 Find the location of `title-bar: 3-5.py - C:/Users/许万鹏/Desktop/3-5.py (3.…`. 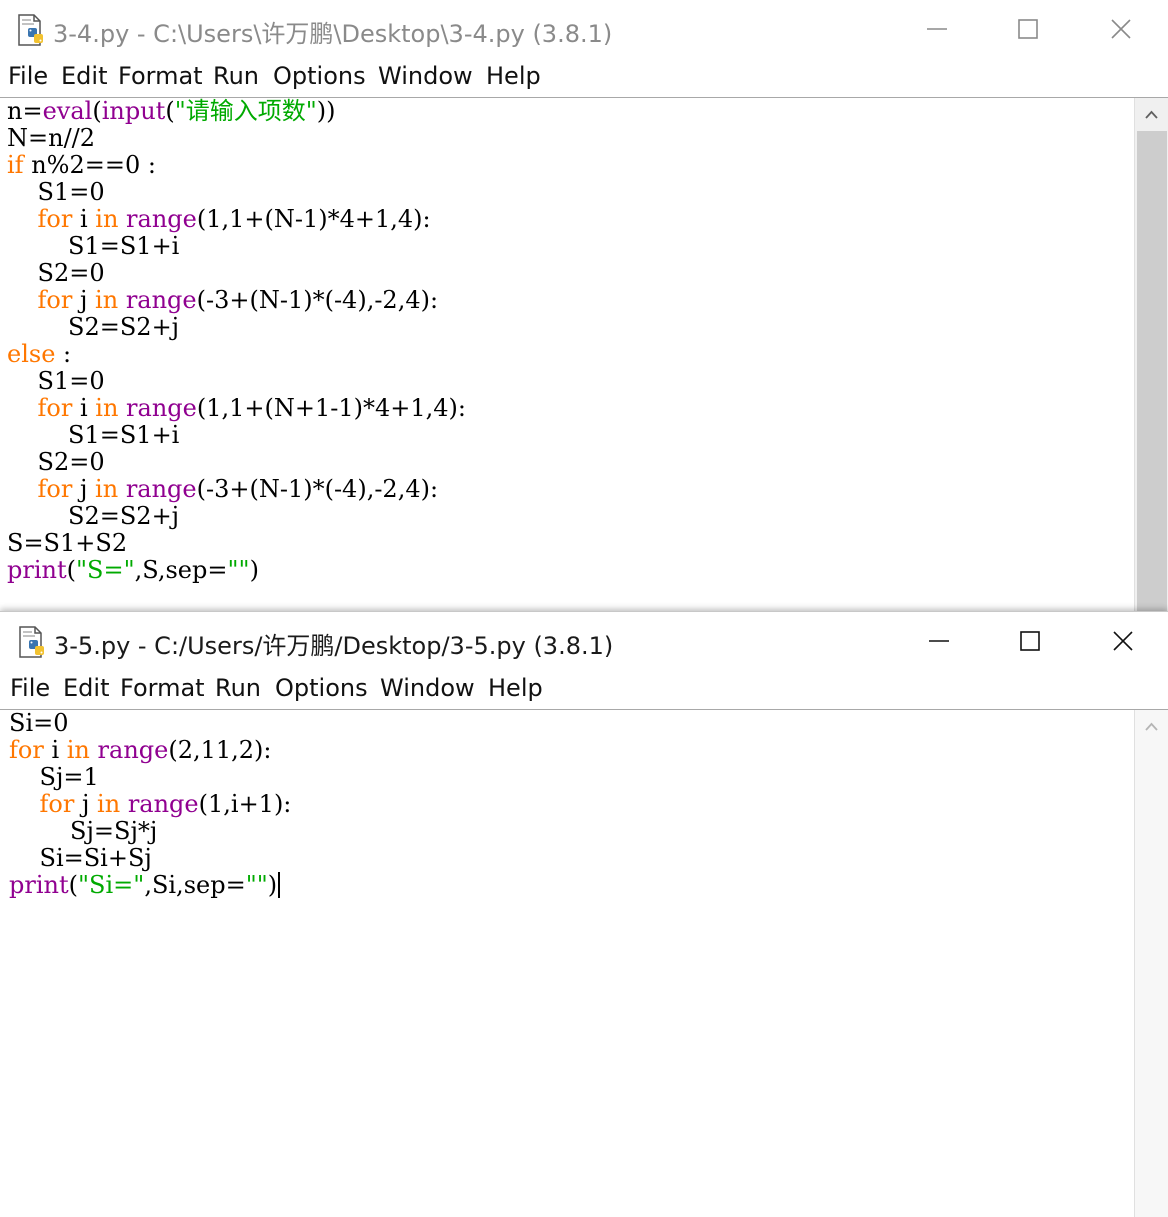

title-bar: 3-5.py - C:/Users/许万鹏/Desktop/3-5.py (3.… is located at coordinates (584, 641).